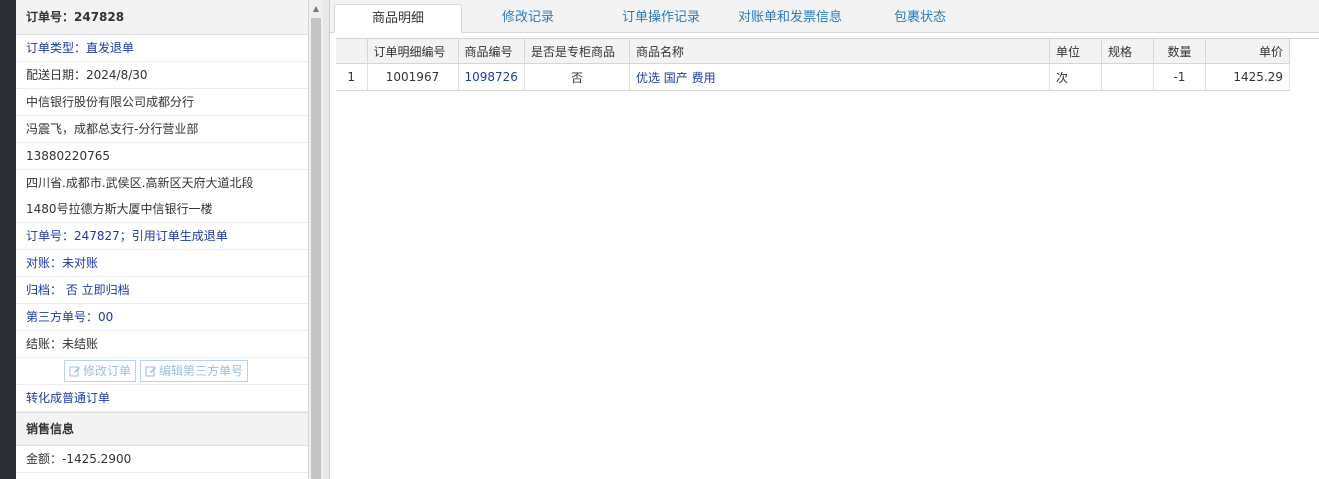  Describe the element at coordinates (119, 209) in the screenshot. I see `address-line-2: 1480号拉德方斯大厦中信银行一楼` at that location.